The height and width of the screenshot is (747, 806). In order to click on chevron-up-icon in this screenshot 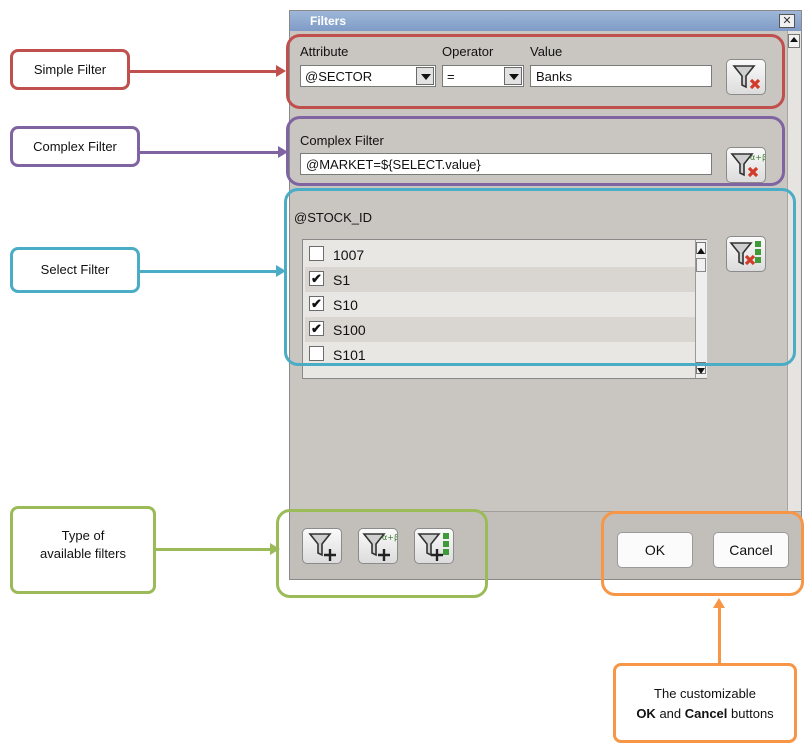, I will do `click(794, 39)`.